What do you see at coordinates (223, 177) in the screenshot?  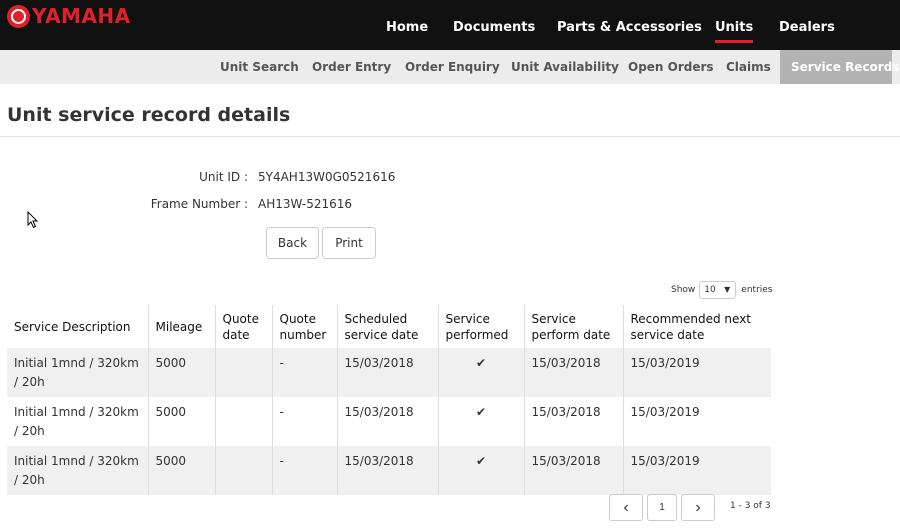 I see `unit-id-label: Unit ID :` at bounding box center [223, 177].